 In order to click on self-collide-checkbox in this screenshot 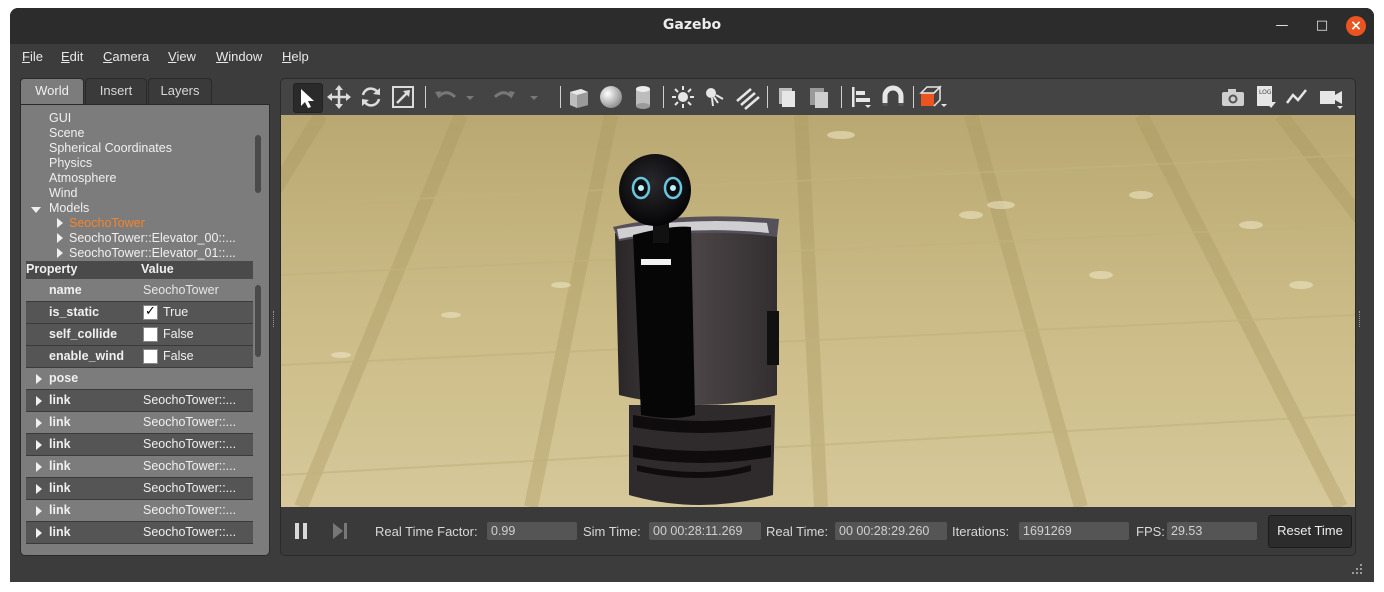, I will do `click(150, 334)`.